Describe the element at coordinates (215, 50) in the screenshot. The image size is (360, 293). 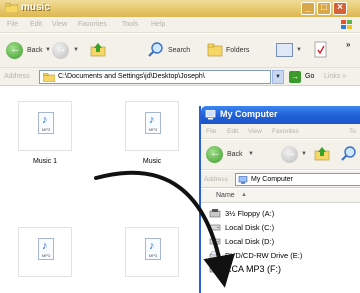
I see `folders-icon` at that location.